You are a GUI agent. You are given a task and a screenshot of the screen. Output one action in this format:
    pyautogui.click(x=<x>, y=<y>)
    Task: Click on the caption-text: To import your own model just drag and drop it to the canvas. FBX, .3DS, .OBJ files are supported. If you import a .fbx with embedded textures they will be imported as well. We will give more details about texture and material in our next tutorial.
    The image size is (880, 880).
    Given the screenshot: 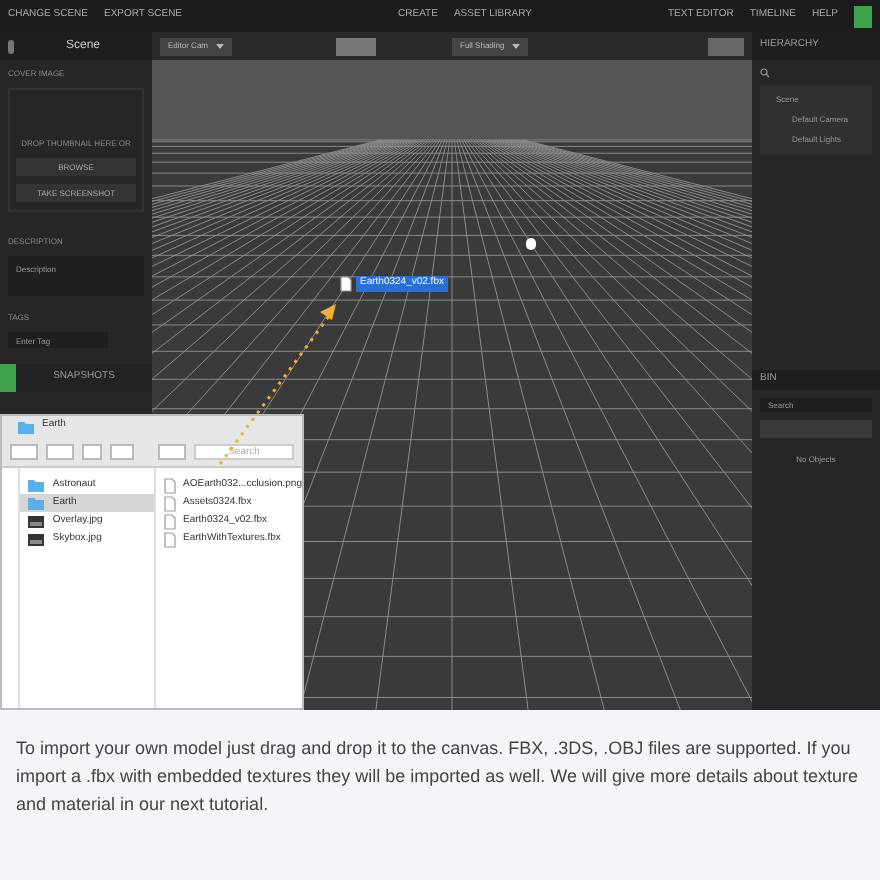 What is the action you would take?
    pyautogui.click(x=438, y=777)
    